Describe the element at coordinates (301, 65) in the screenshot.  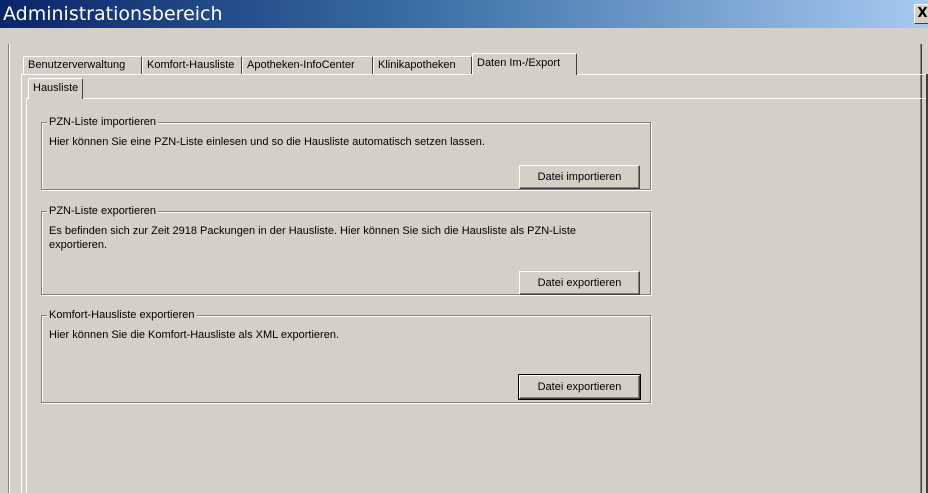
I see `tab-label: Apotheken-InfoCenter` at that location.